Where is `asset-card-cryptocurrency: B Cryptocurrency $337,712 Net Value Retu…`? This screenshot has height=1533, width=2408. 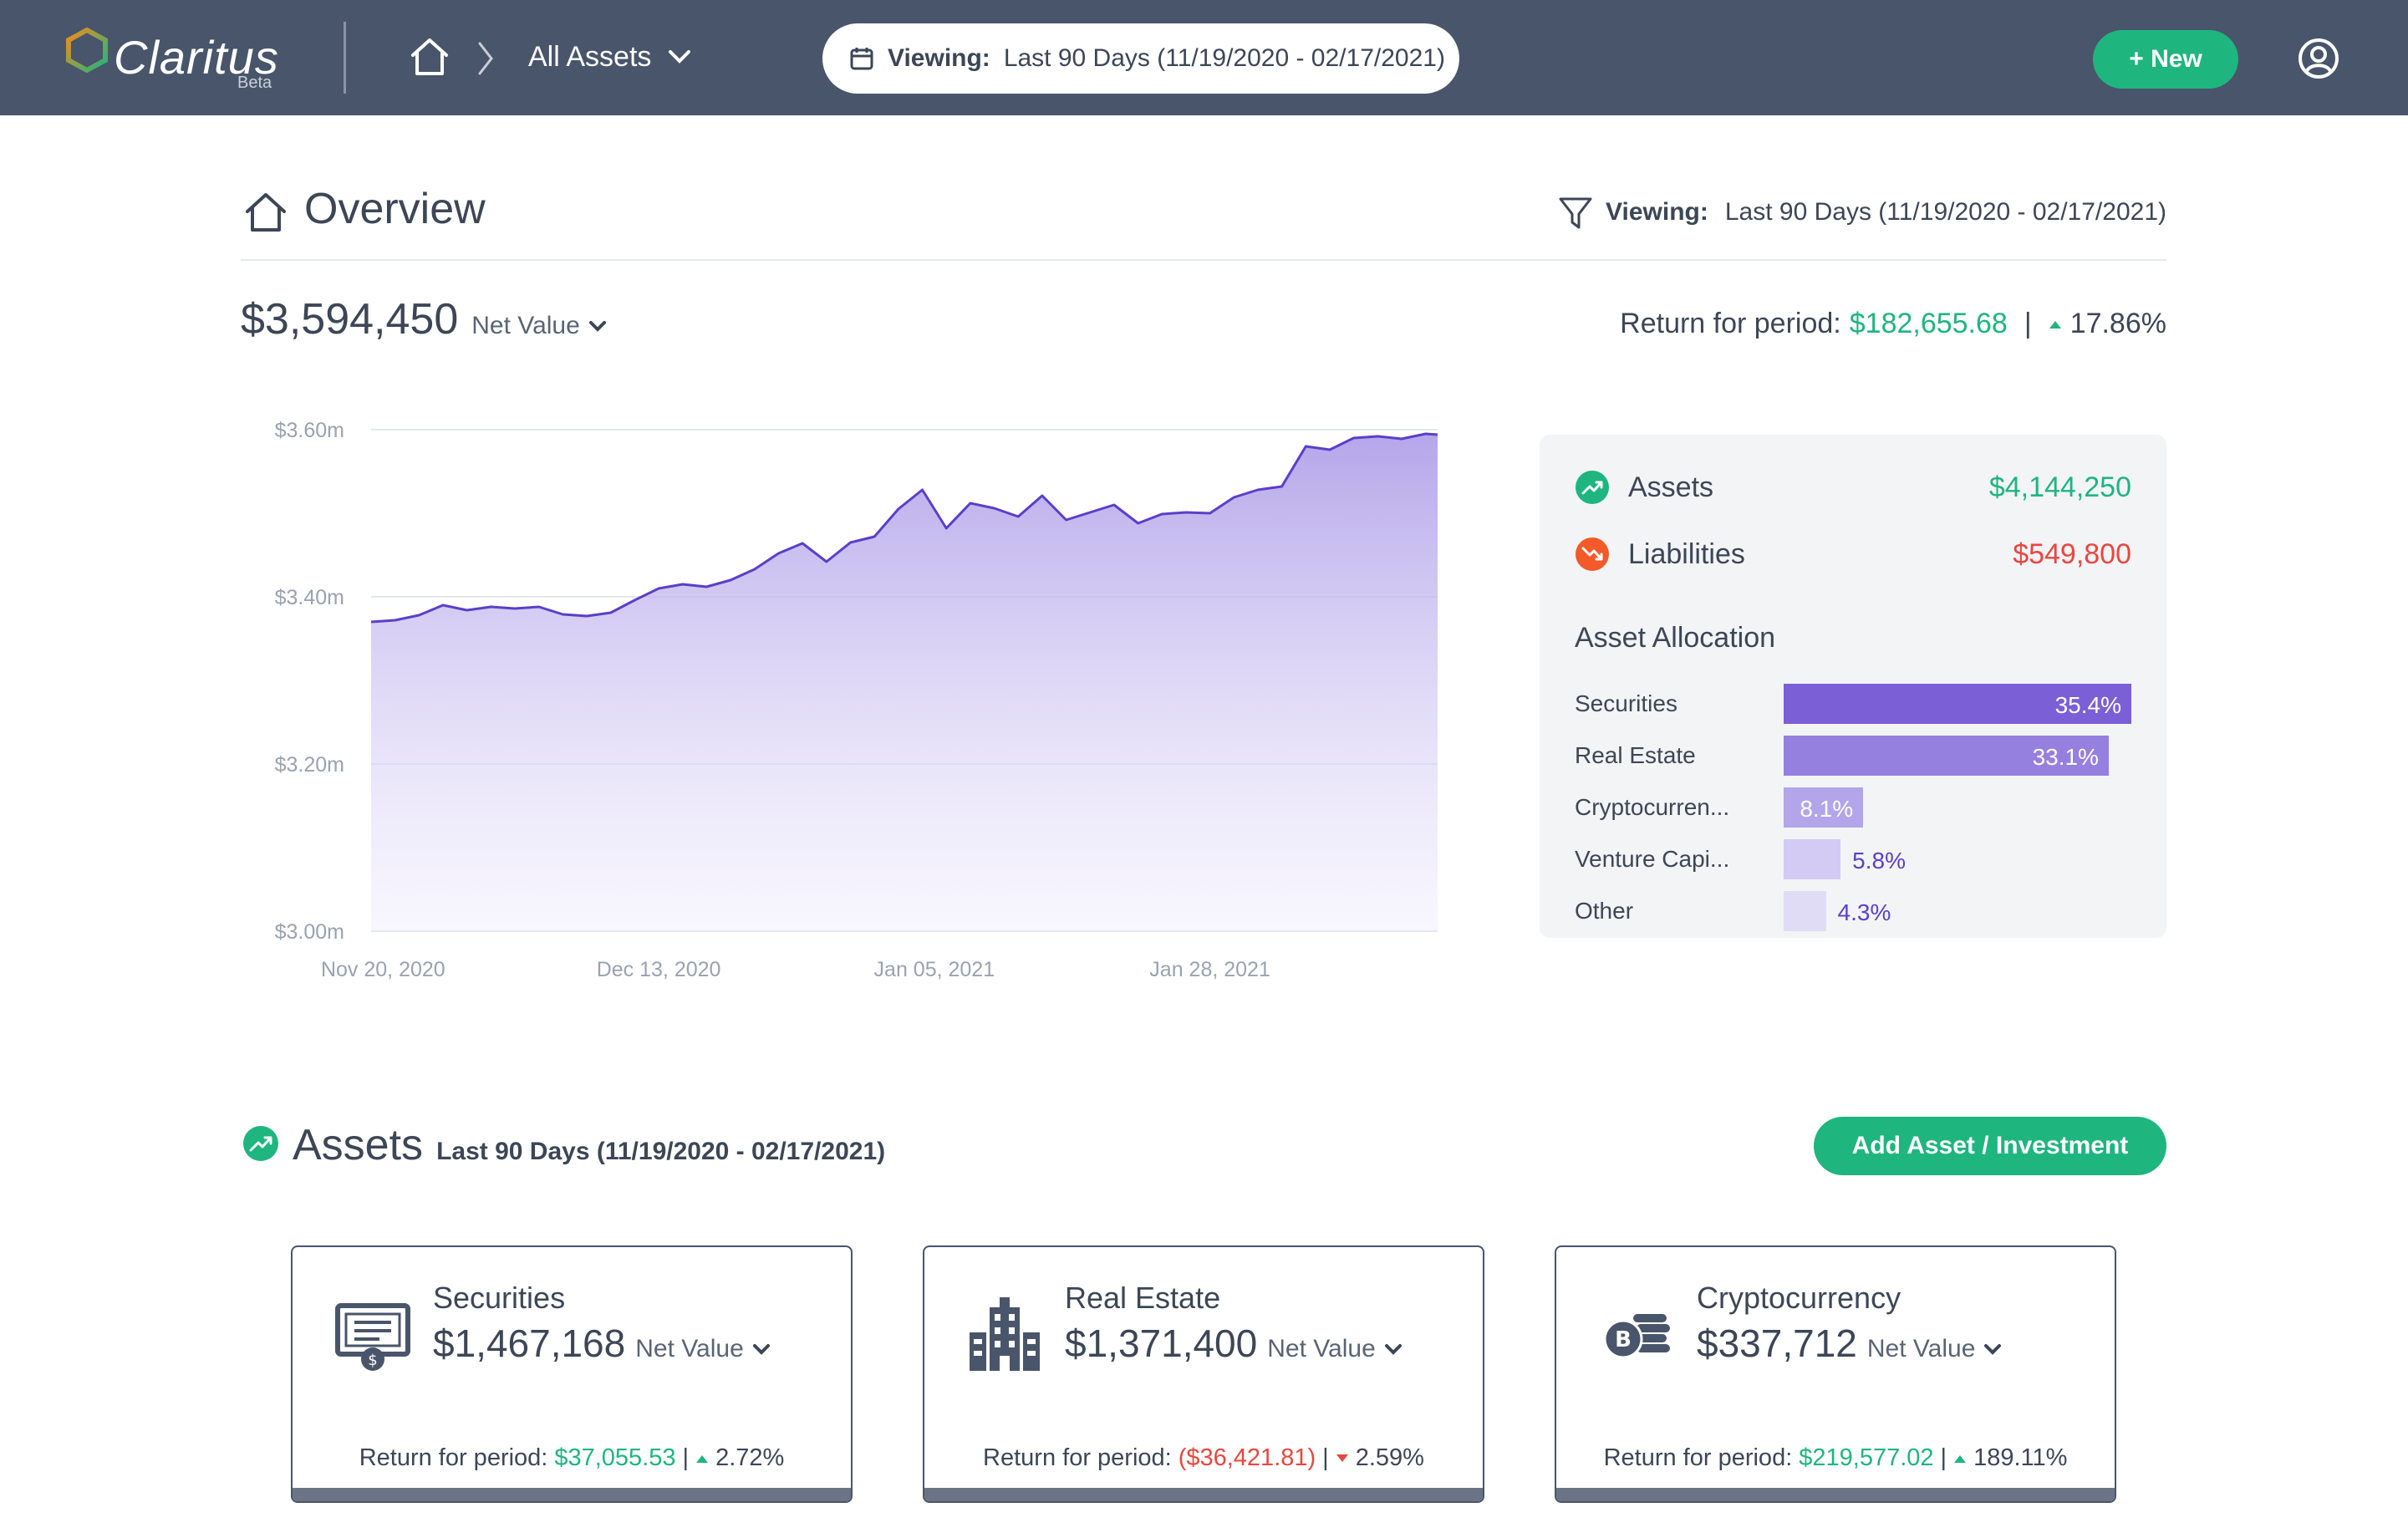 asset-card-cryptocurrency: B Cryptocurrency $337,712 Net Value Retu… is located at coordinates (1835, 1374).